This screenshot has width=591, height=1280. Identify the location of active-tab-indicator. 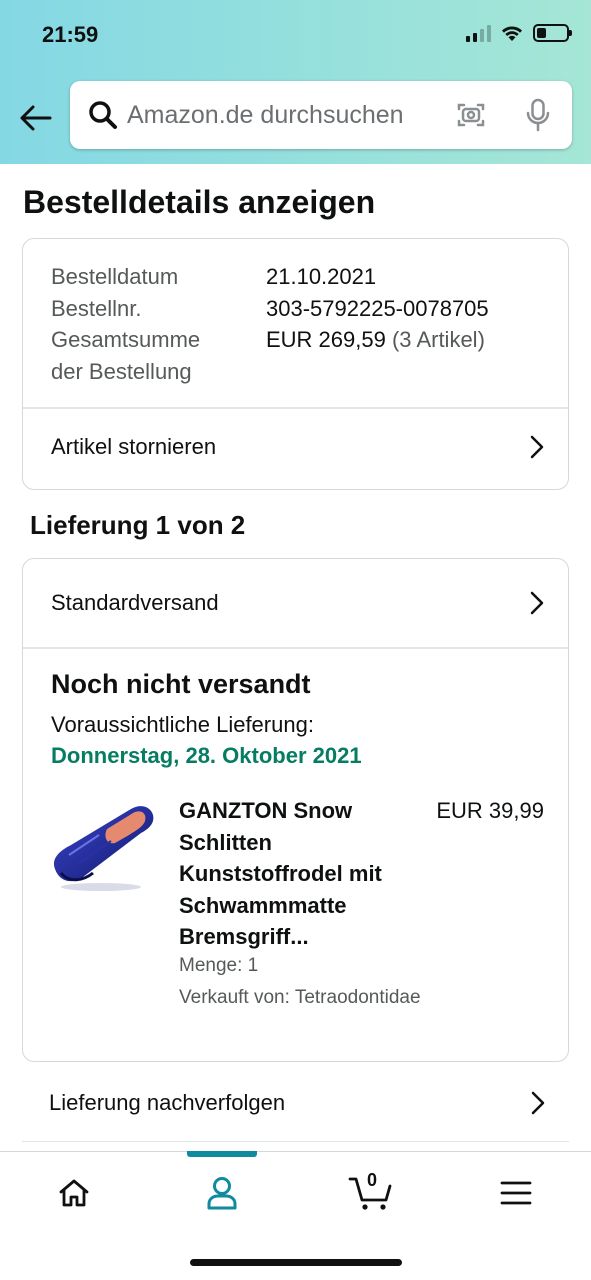
(222, 1154).